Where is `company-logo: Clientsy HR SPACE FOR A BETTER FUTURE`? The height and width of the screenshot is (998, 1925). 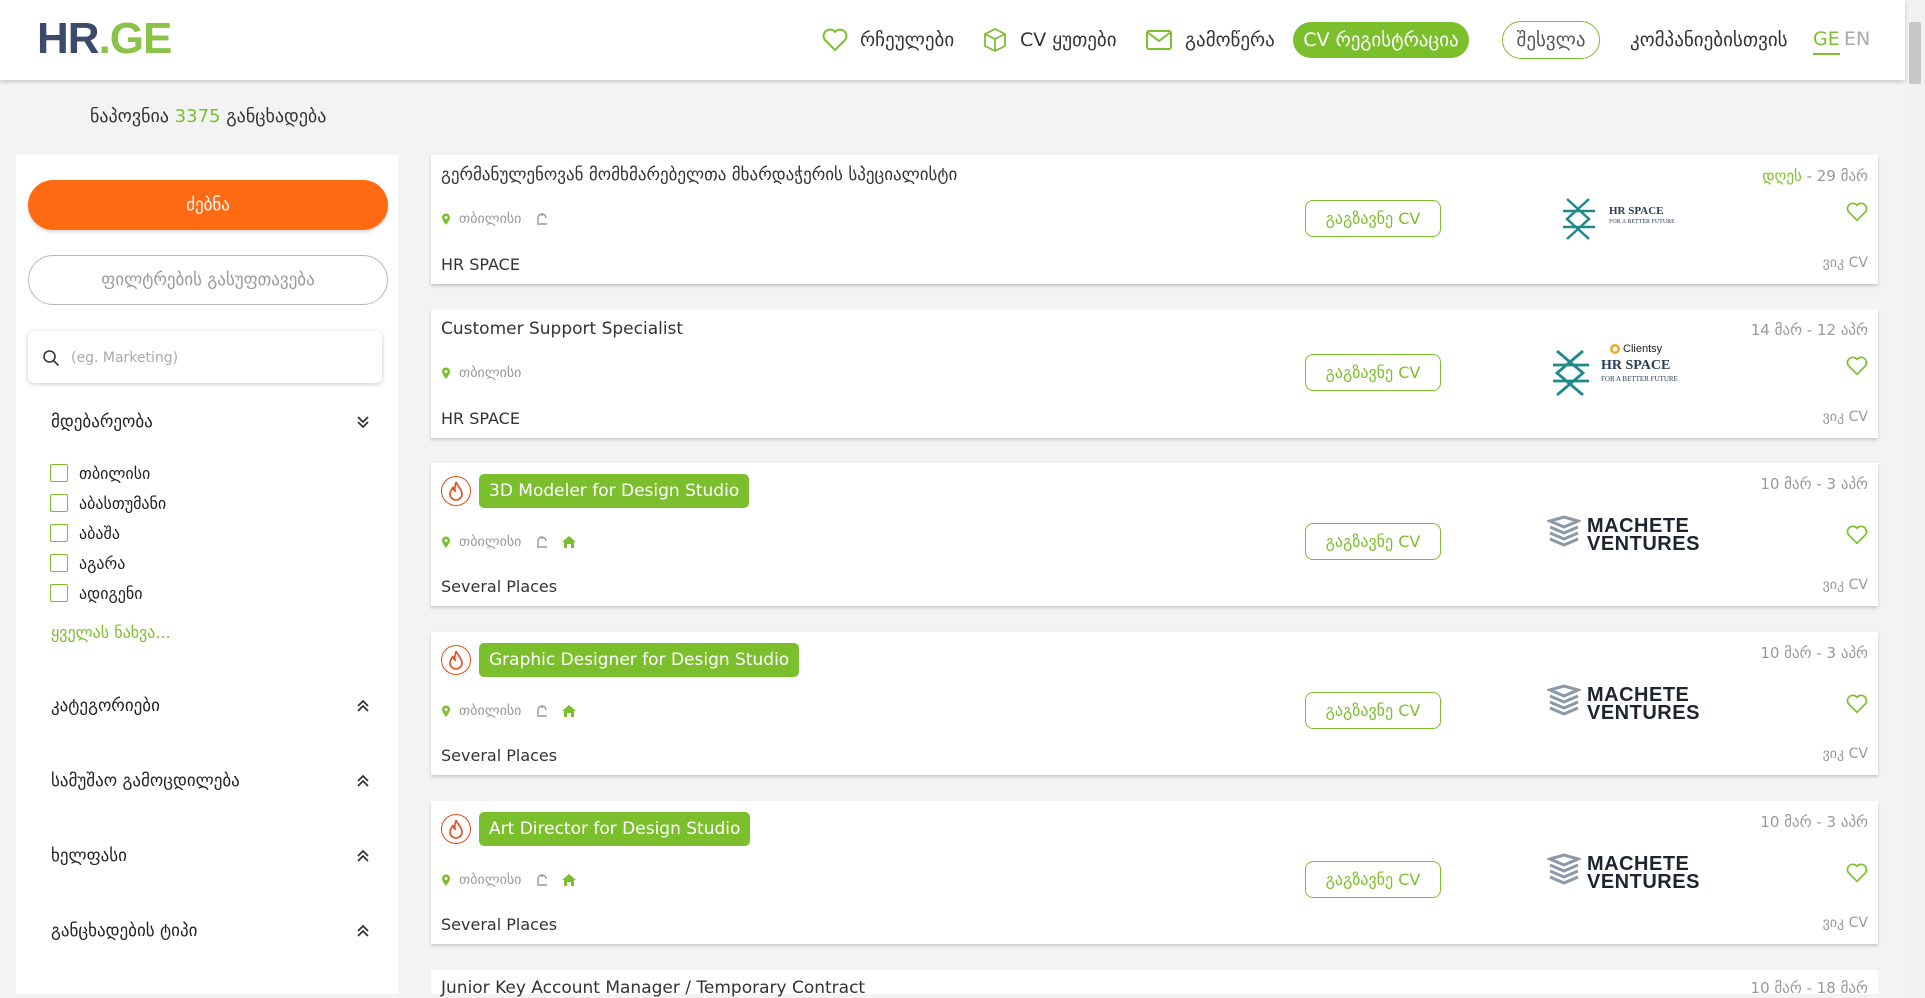 company-logo: Clientsy HR SPACE FOR A BETTER FUTURE is located at coordinates (1629, 371).